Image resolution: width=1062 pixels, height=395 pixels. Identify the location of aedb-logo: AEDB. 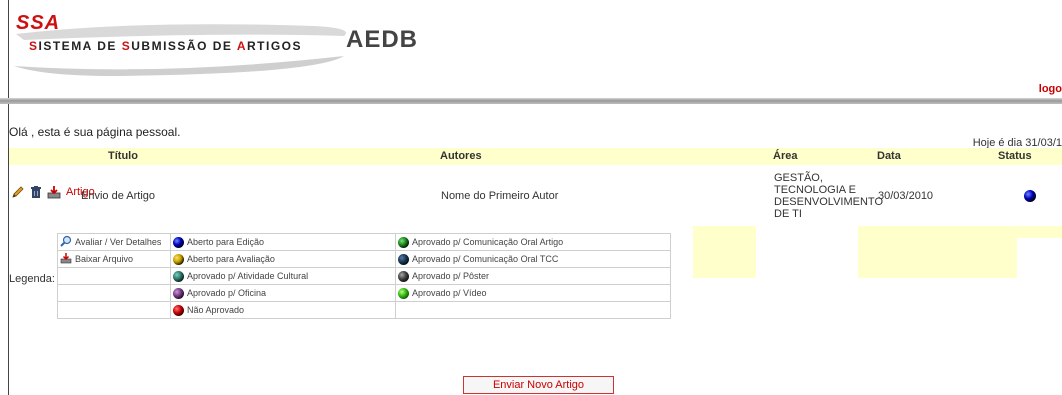
(382, 39).